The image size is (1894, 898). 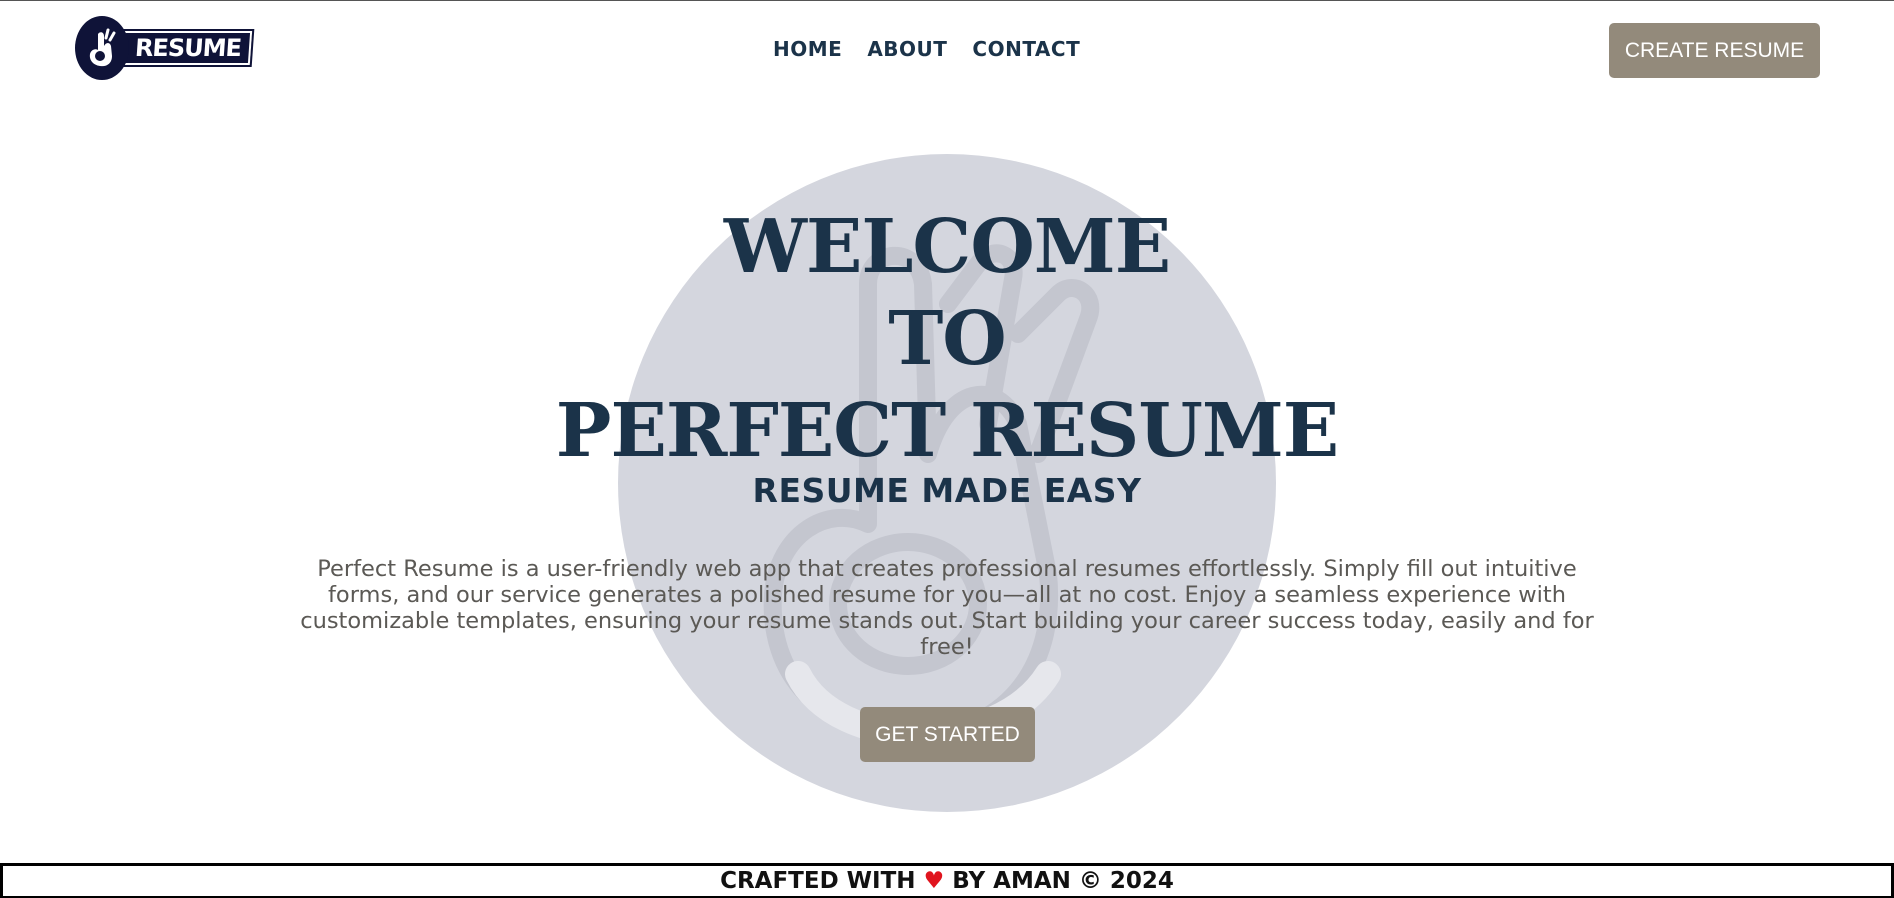 I want to click on nav-contact-link: CONTACT, so click(x=1026, y=49).